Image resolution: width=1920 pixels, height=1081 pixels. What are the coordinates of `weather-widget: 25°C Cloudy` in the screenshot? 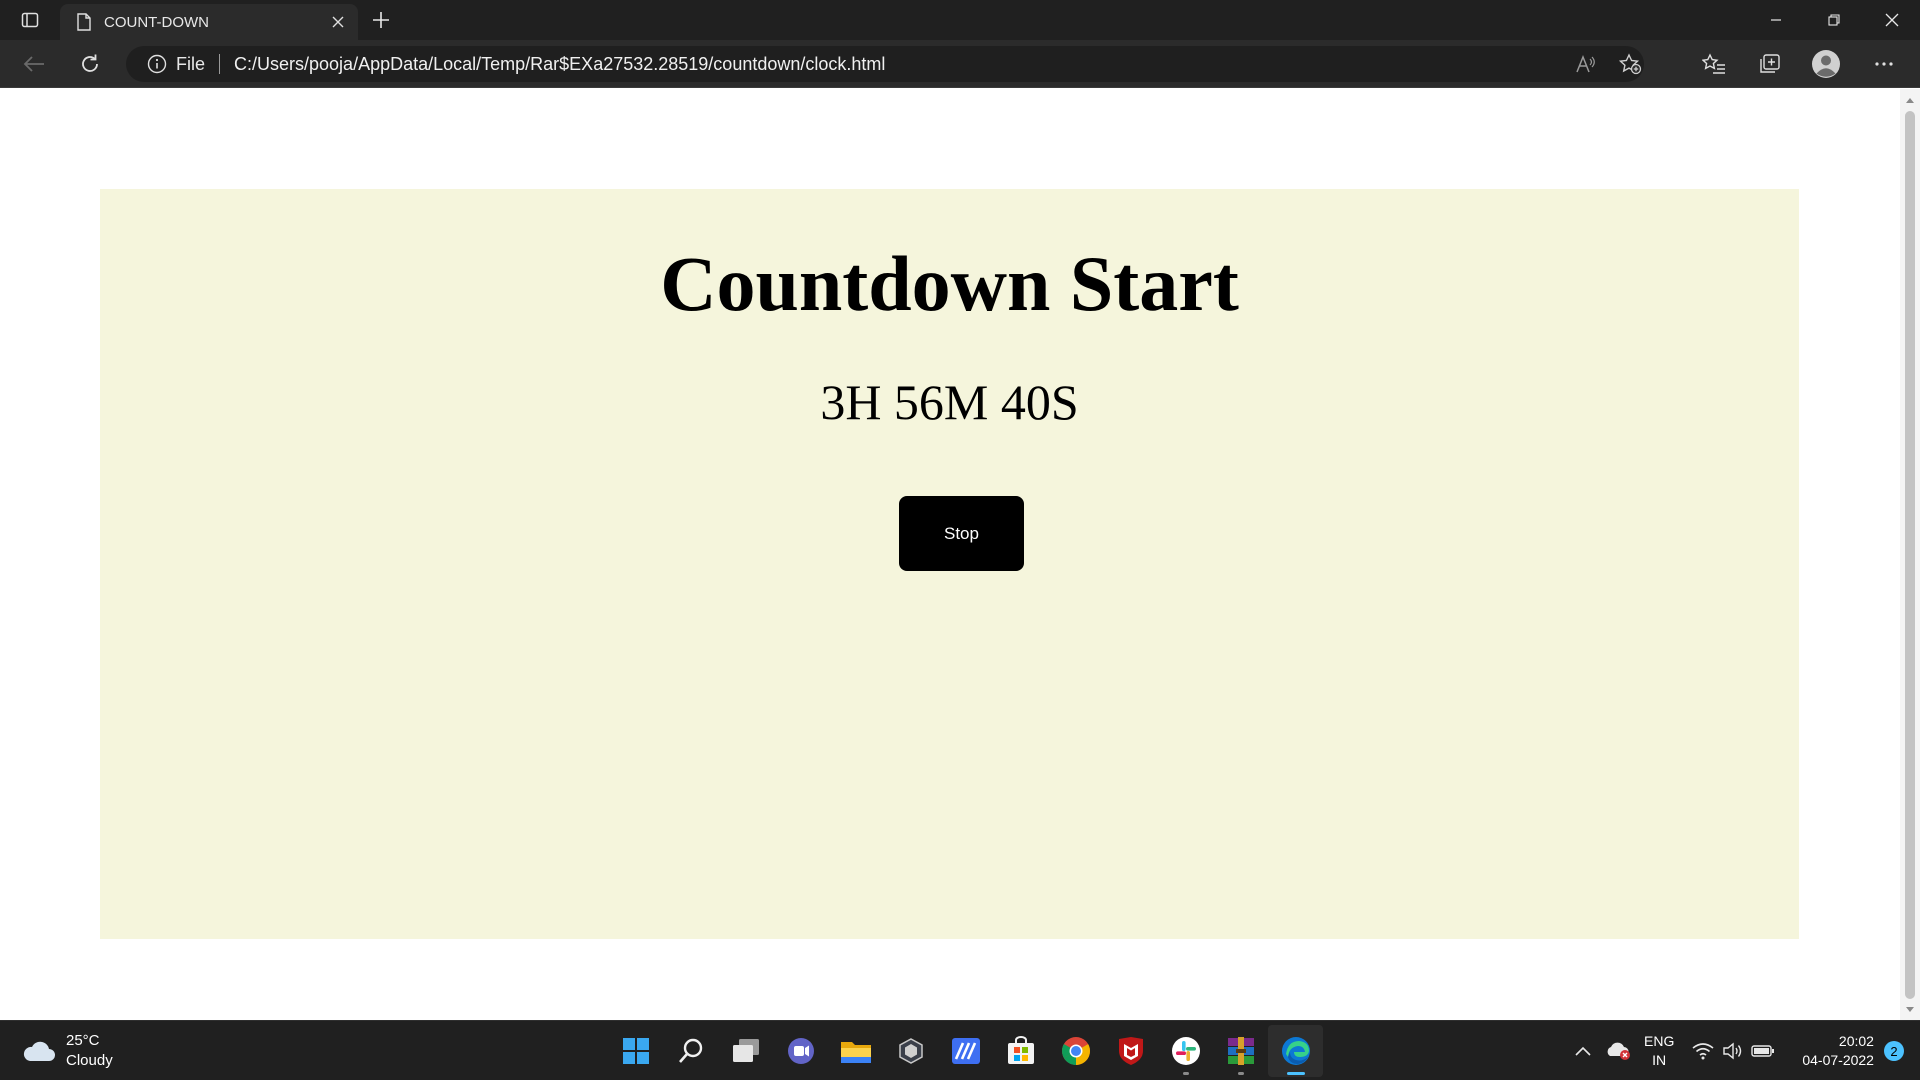 It's located at (67, 1051).